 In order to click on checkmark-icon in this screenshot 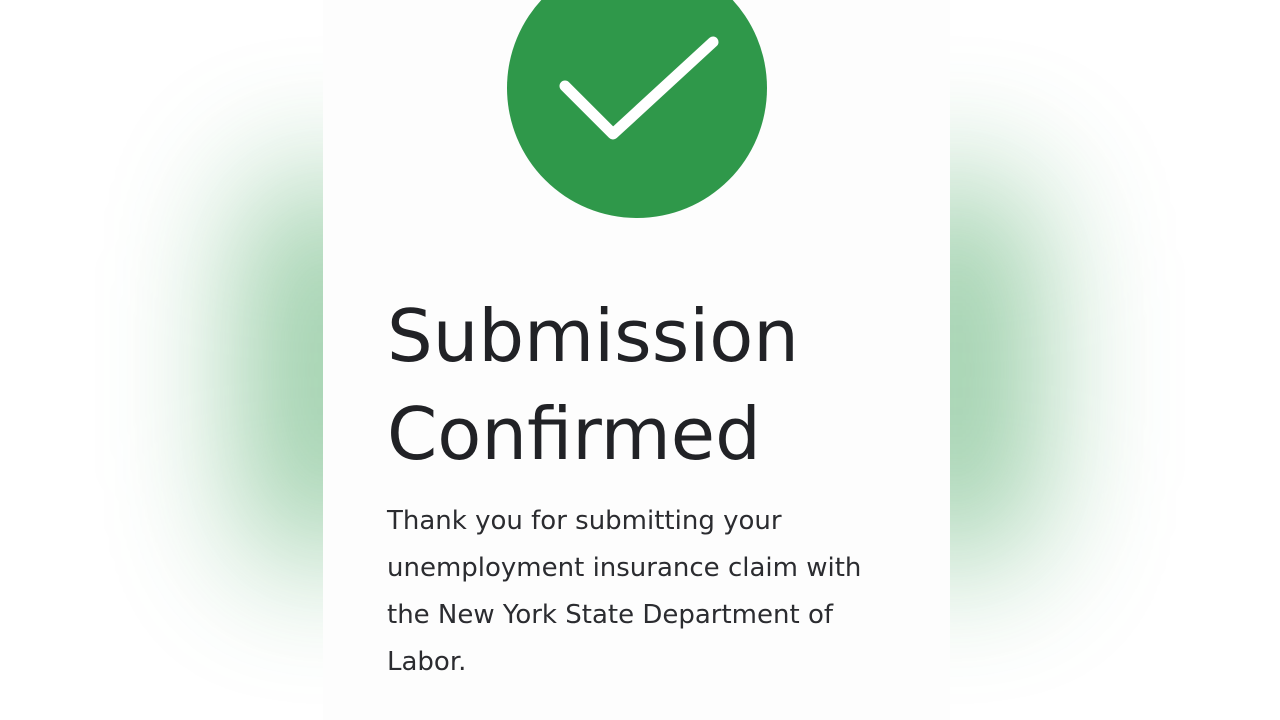, I will do `click(639, 88)`.